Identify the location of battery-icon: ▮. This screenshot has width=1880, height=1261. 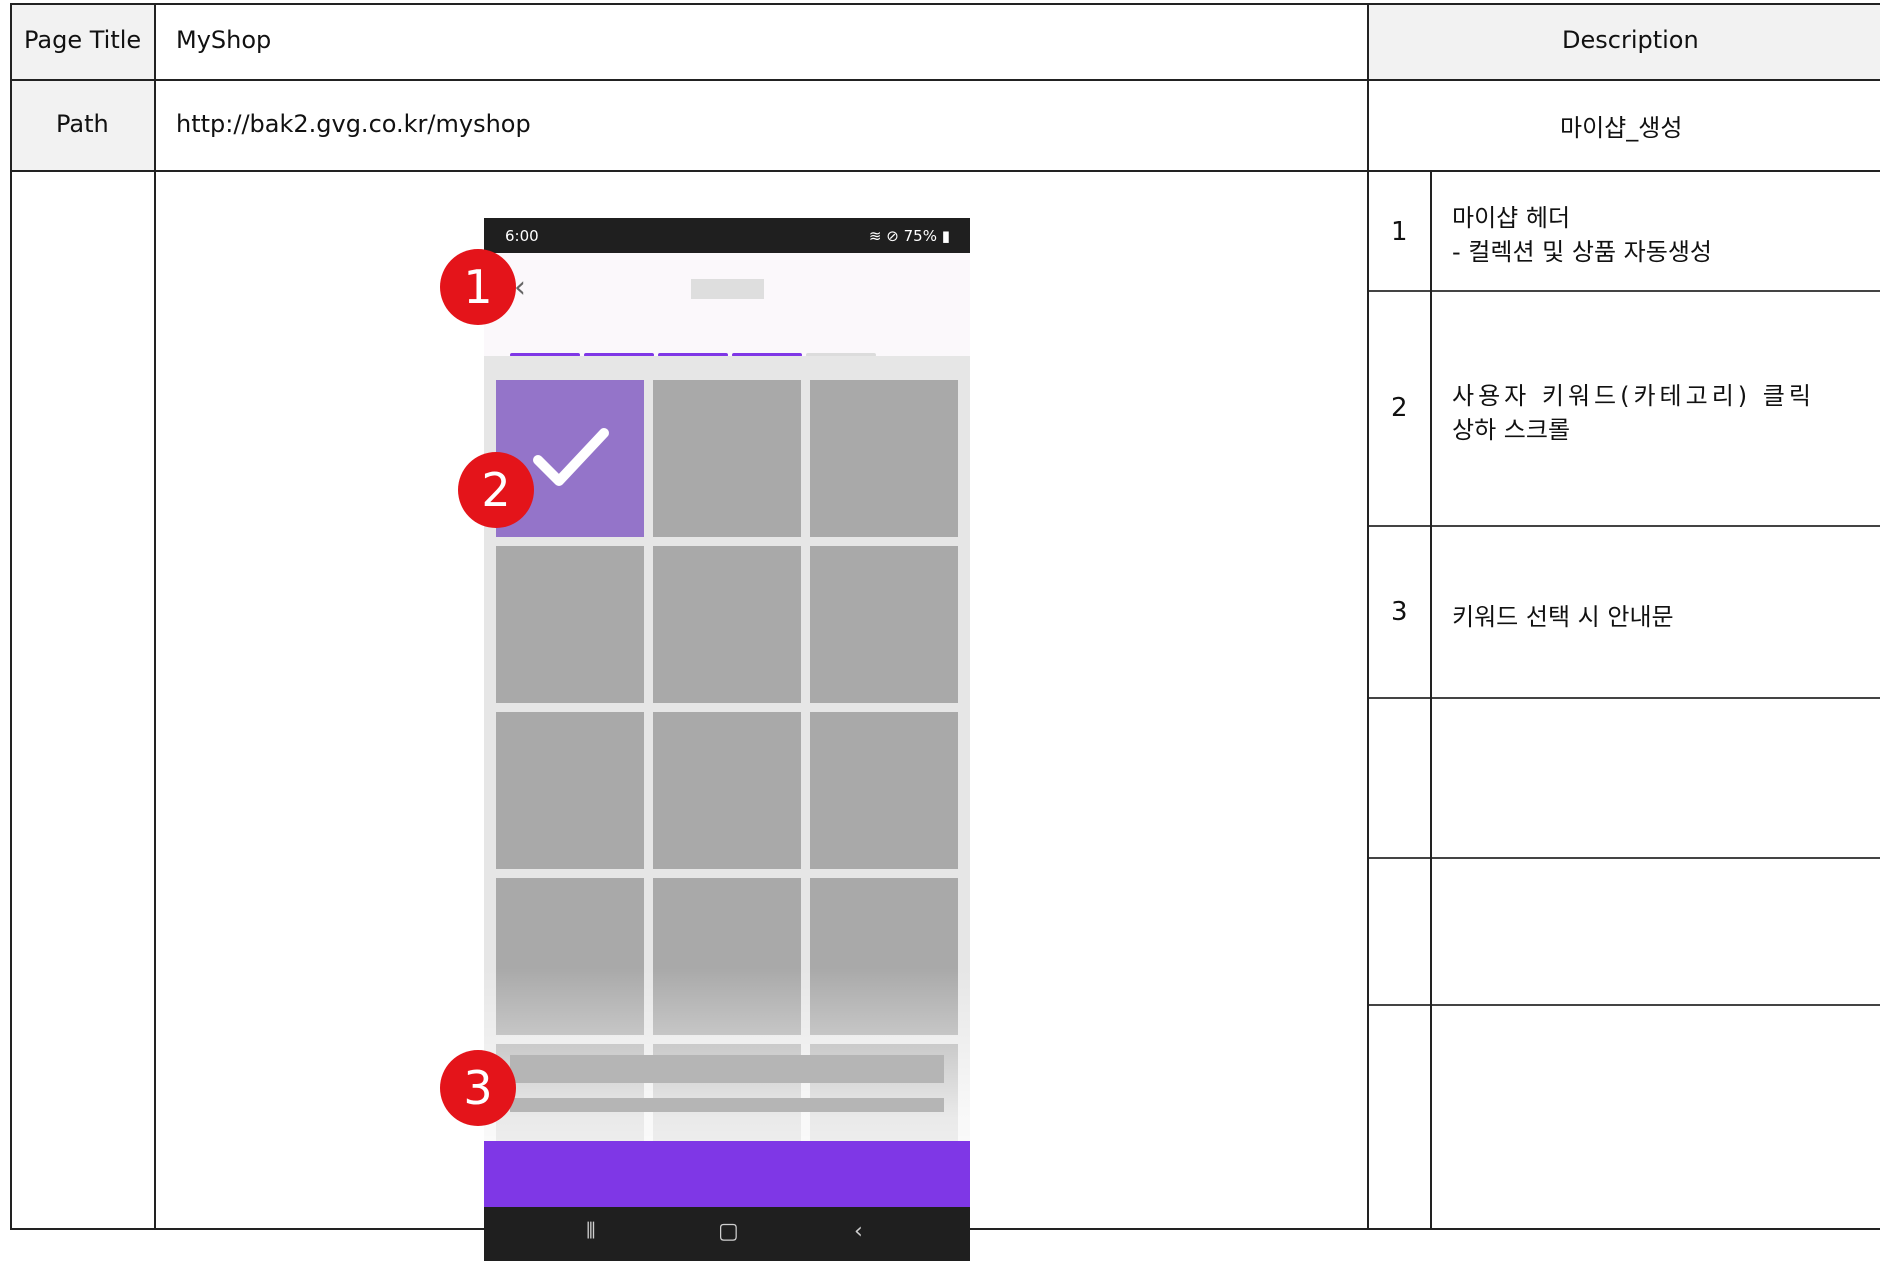
(945, 236).